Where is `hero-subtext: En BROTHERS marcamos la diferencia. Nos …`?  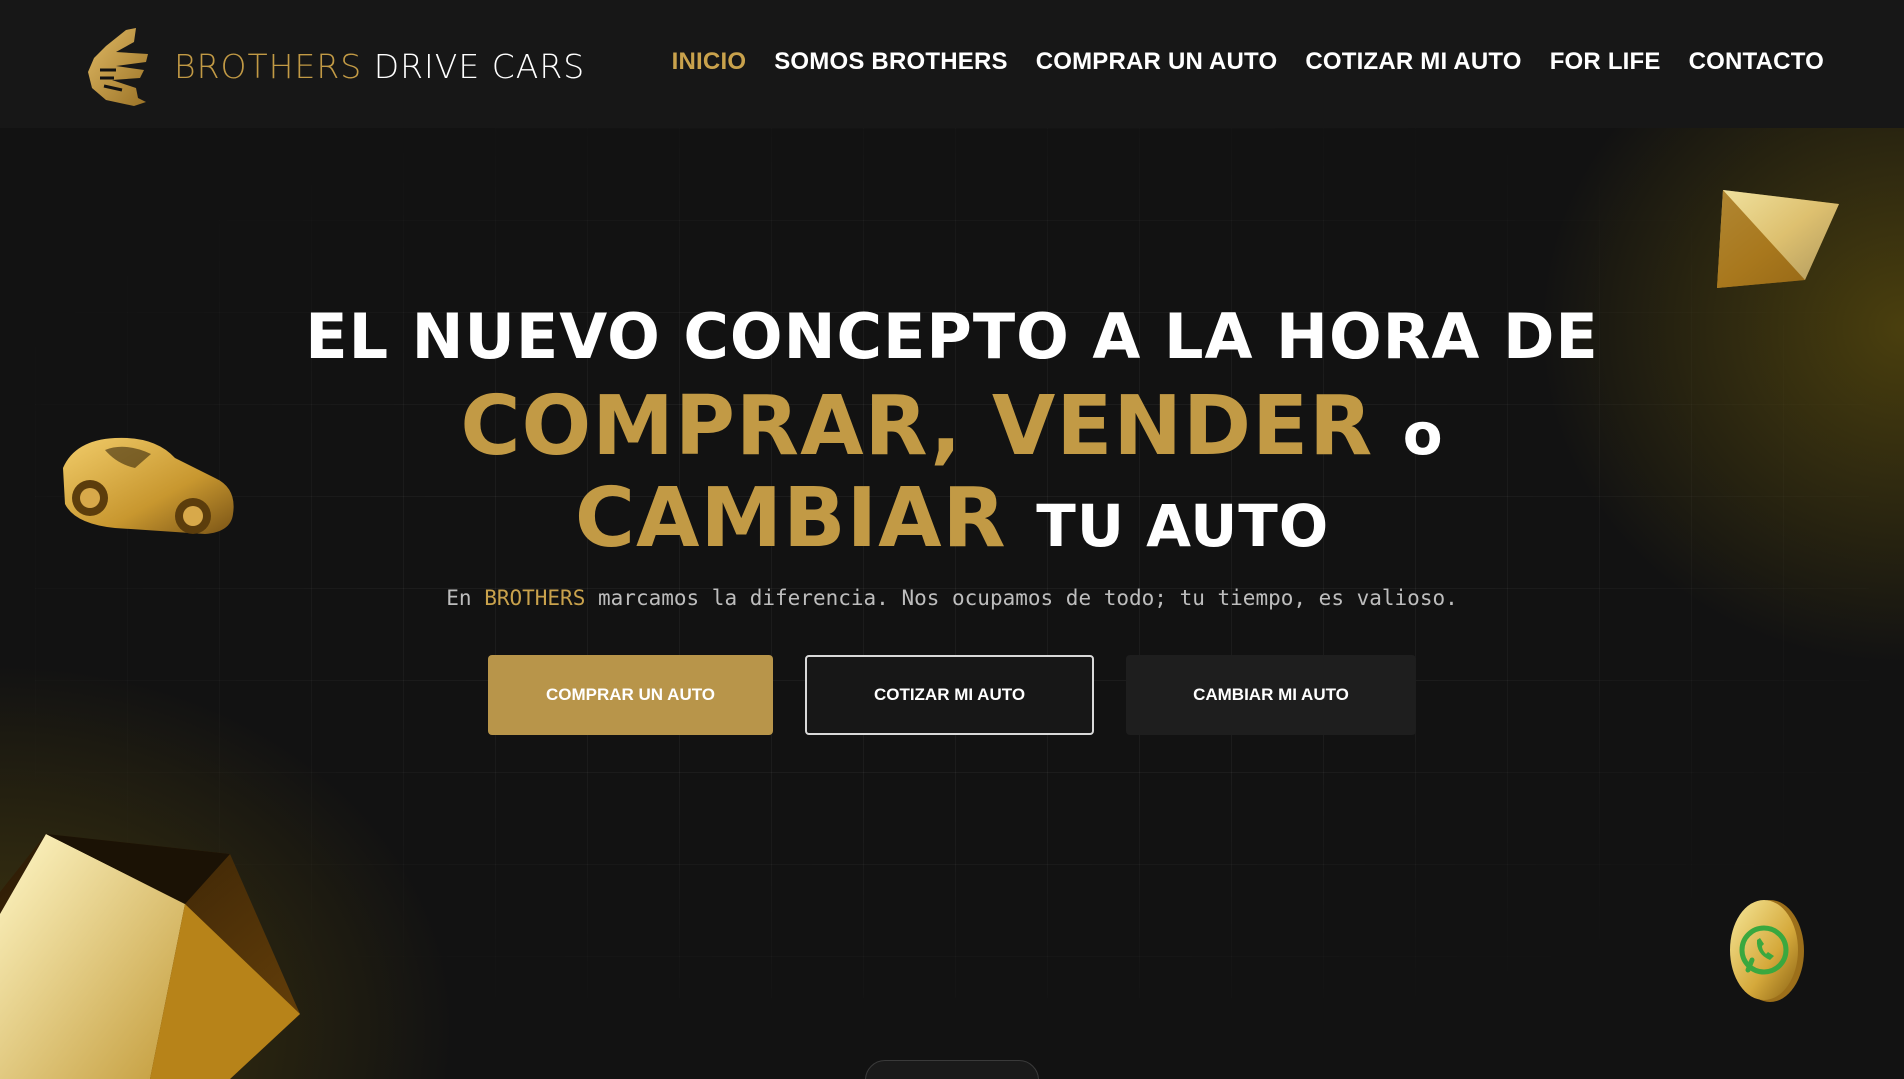
hero-subtext: En BROTHERS marcamos la diferencia. Nos … is located at coordinates (952, 598).